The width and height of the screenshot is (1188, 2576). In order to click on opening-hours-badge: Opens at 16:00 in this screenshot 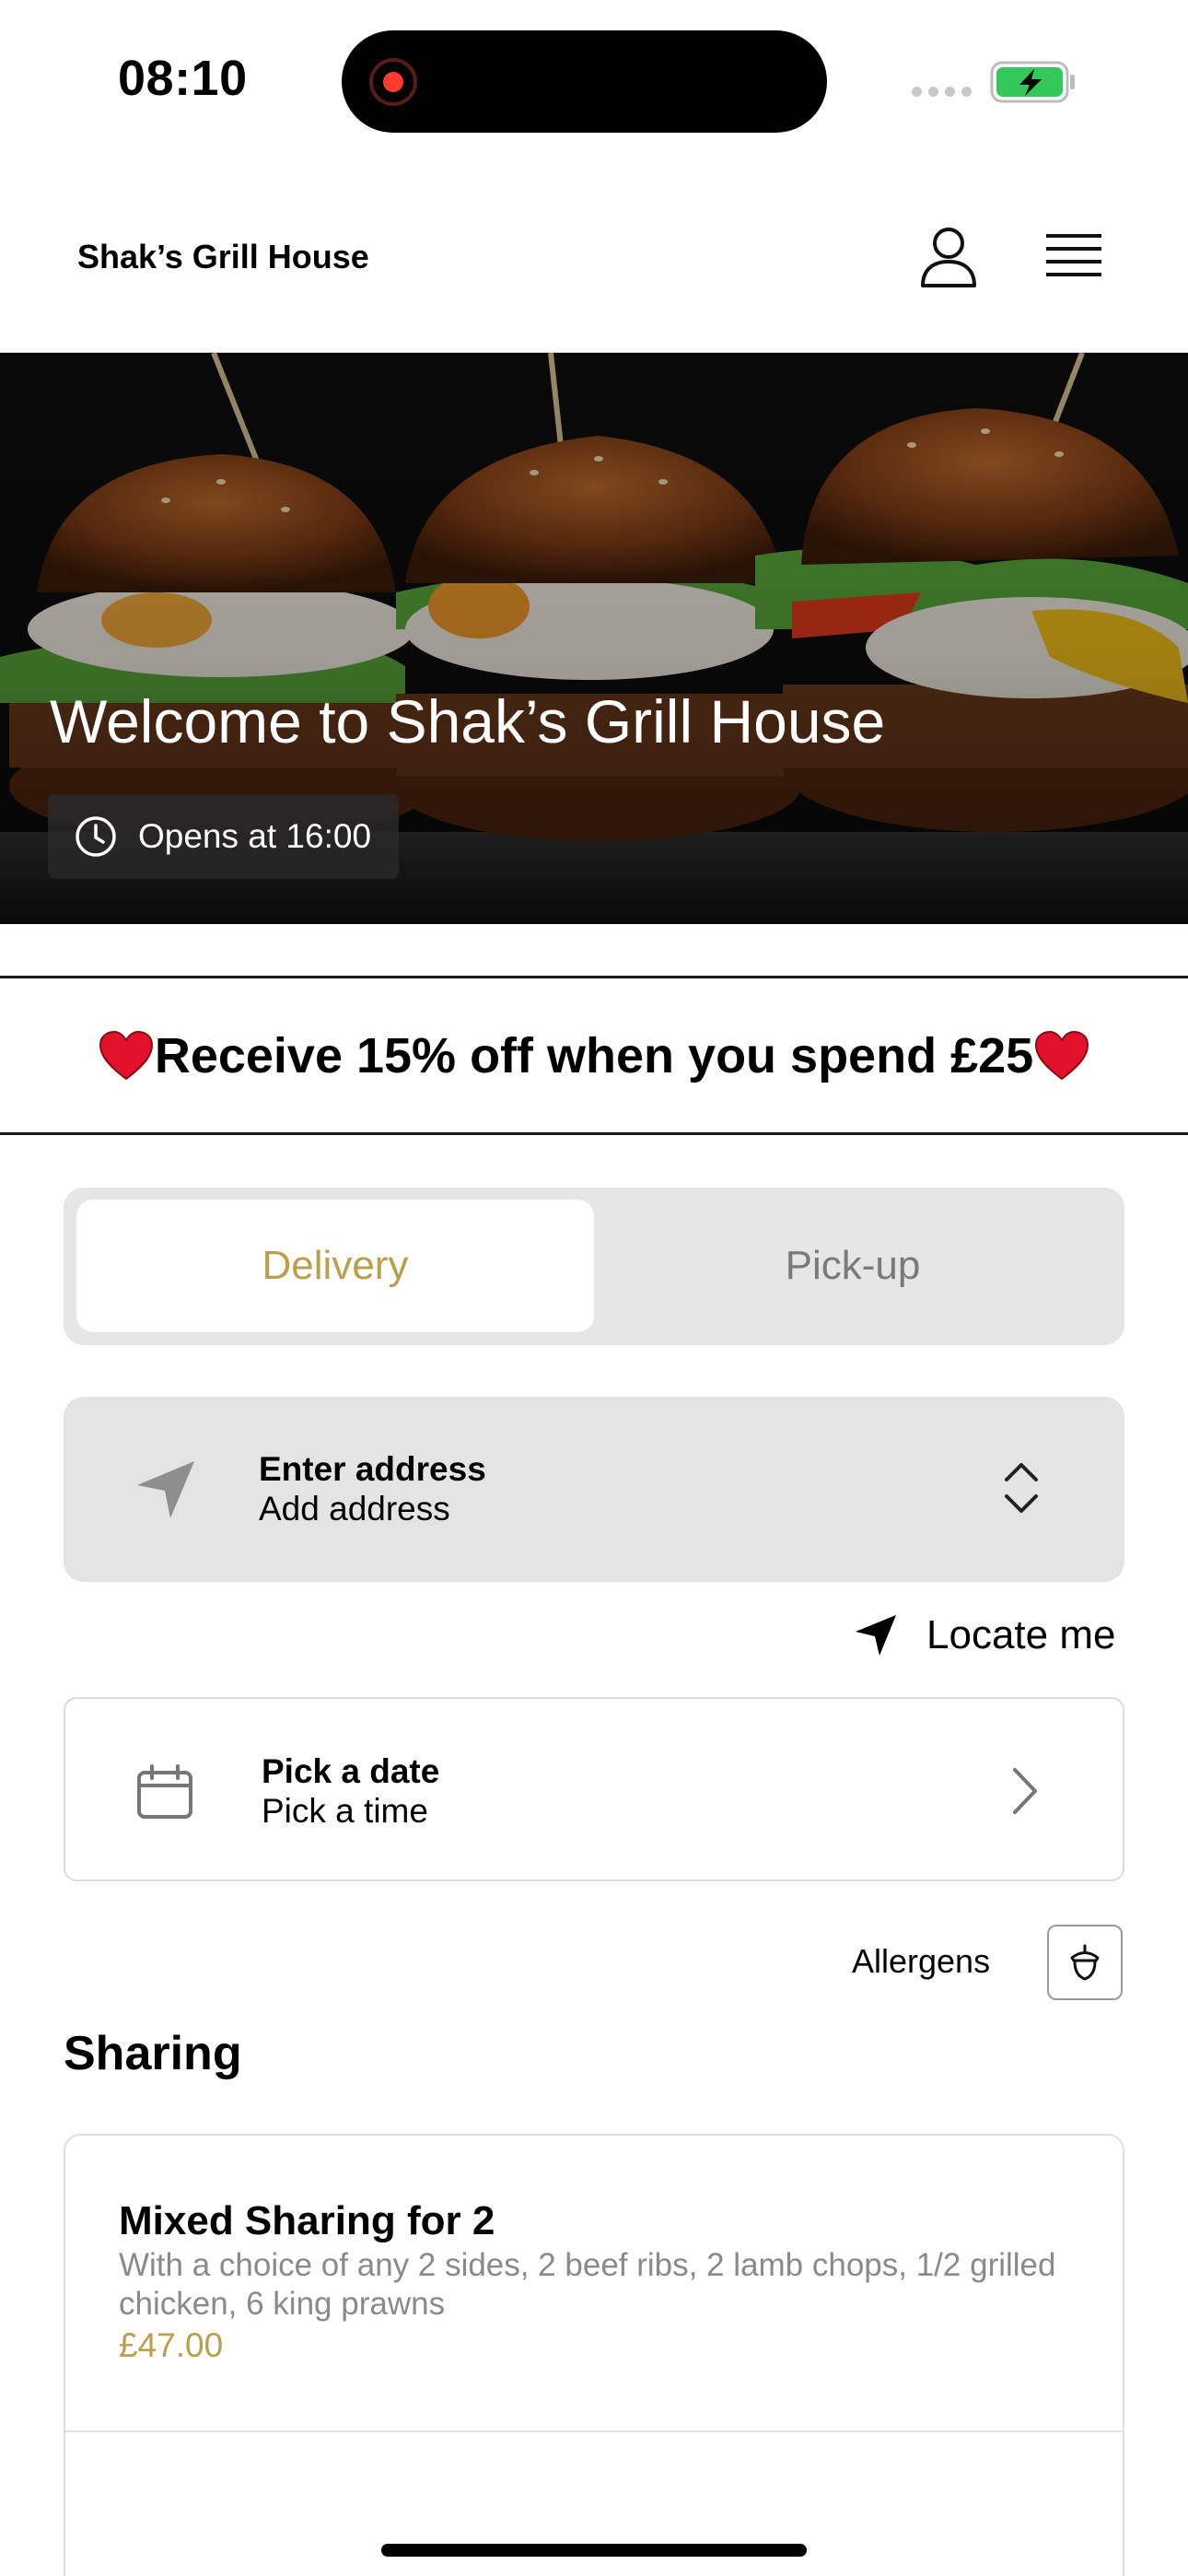, I will do `click(223, 837)`.